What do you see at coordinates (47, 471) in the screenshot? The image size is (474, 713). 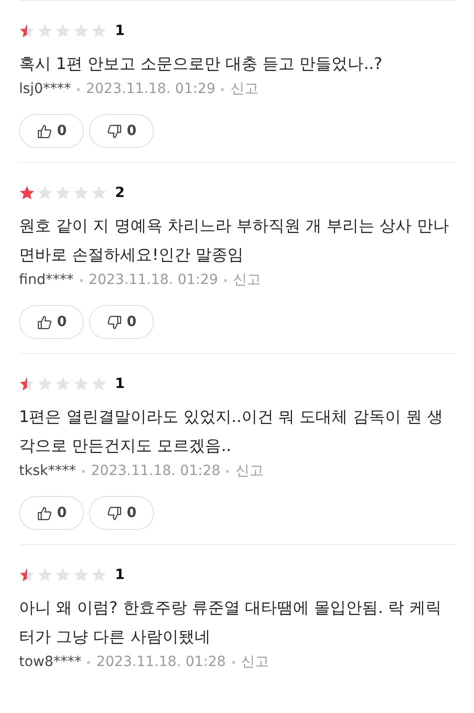 I see `user-id: tksk****` at bounding box center [47, 471].